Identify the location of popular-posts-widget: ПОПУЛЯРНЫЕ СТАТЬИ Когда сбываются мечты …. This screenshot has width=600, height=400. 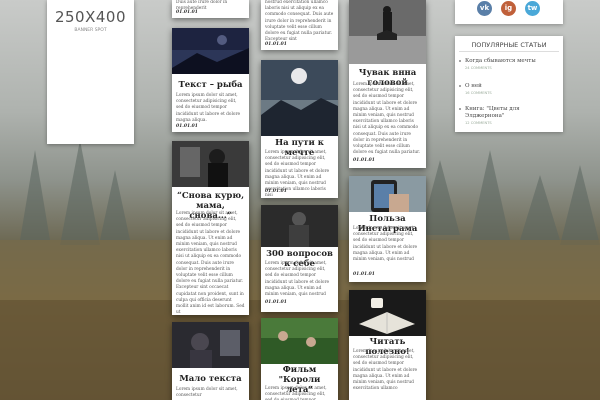
(509, 84).